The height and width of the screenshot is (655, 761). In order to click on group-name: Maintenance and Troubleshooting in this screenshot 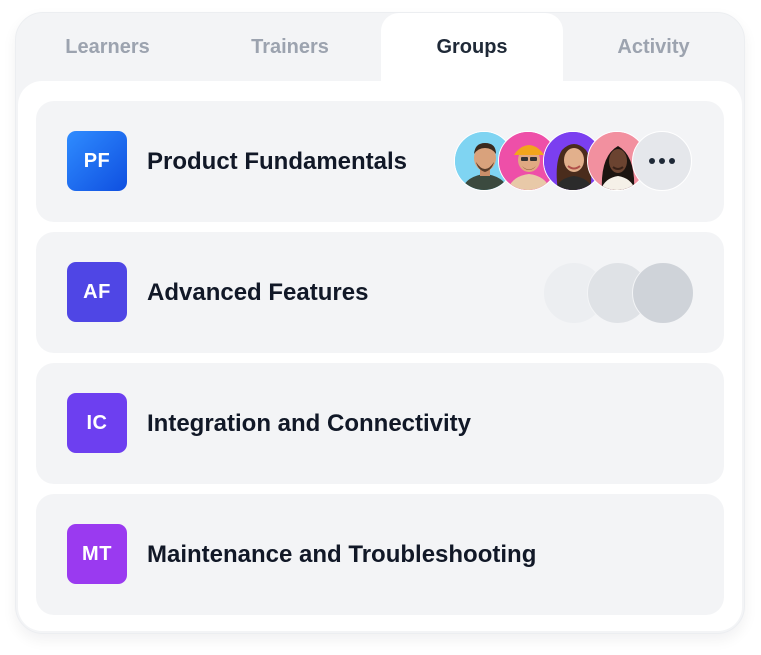, I will do `click(342, 554)`.